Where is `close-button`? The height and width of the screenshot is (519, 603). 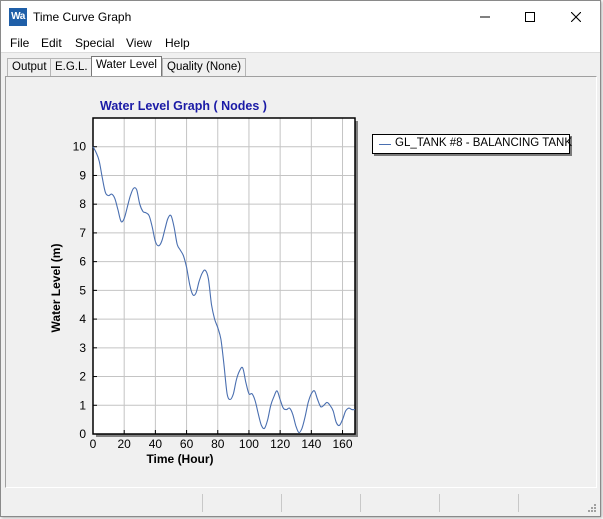 close-button is located at coordinates (576, 17).